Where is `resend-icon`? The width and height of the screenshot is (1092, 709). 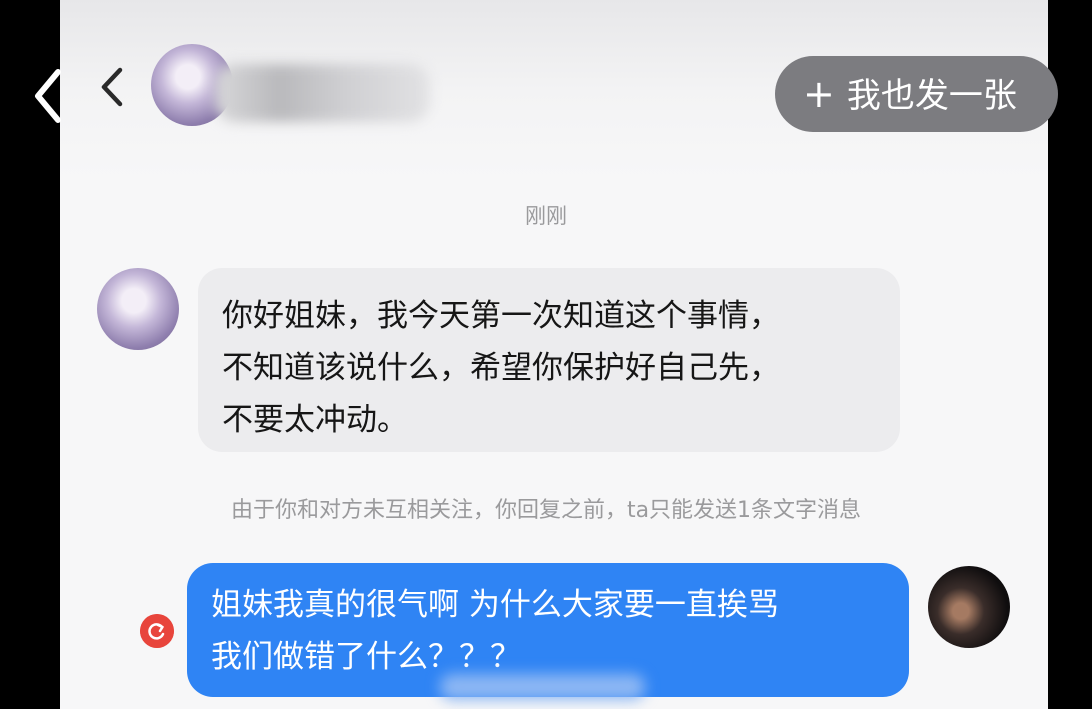 resend-icon is located at coordinates (157, 631).